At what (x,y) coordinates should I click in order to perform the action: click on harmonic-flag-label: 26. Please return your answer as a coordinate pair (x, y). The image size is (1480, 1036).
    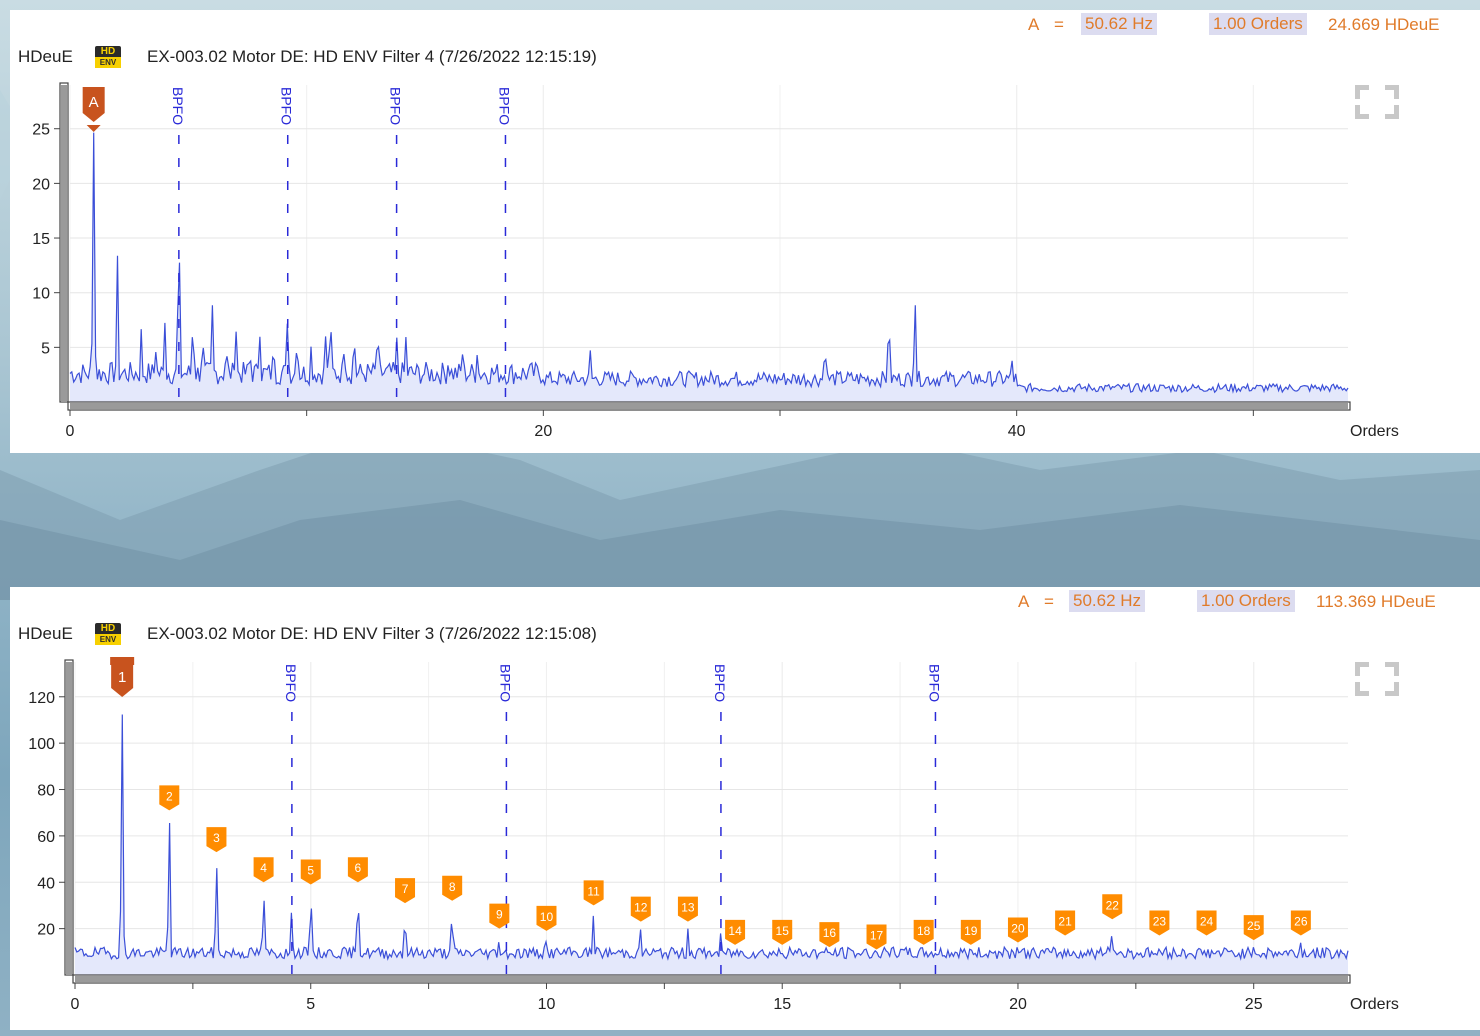
    Looking at the image, I should click on (1301, 922).